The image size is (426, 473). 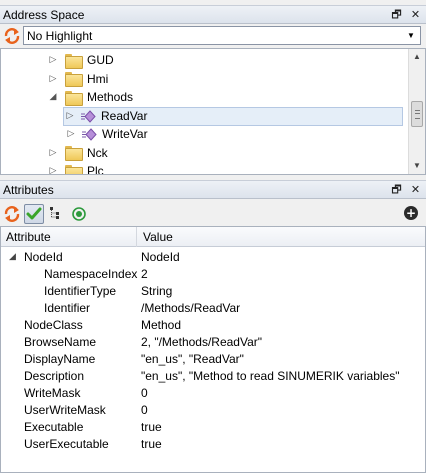 I want to click on scroll-thumb, so click(x=417, y=114).